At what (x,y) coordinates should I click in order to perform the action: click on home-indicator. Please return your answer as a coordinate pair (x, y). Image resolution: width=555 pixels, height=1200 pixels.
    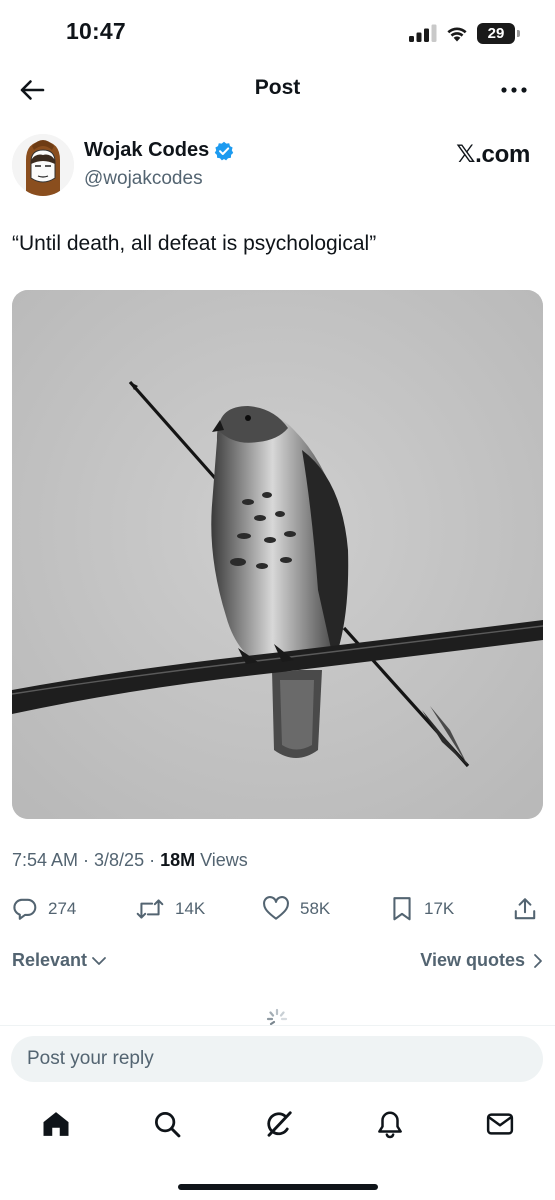
    Looking at the image, I should click on (278, 1187).